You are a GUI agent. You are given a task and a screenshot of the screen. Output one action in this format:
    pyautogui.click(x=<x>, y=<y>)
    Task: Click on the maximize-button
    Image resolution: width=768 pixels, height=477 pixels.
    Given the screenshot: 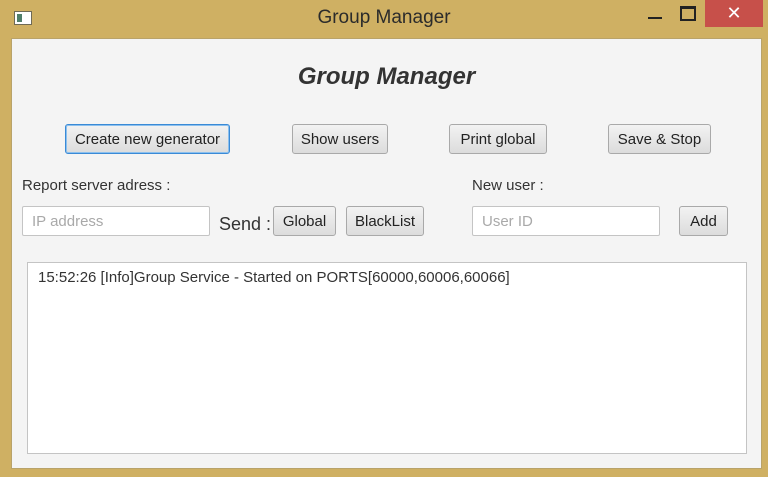 What is the action you would take?
    pyautogui.click(x=688, y=13)
    